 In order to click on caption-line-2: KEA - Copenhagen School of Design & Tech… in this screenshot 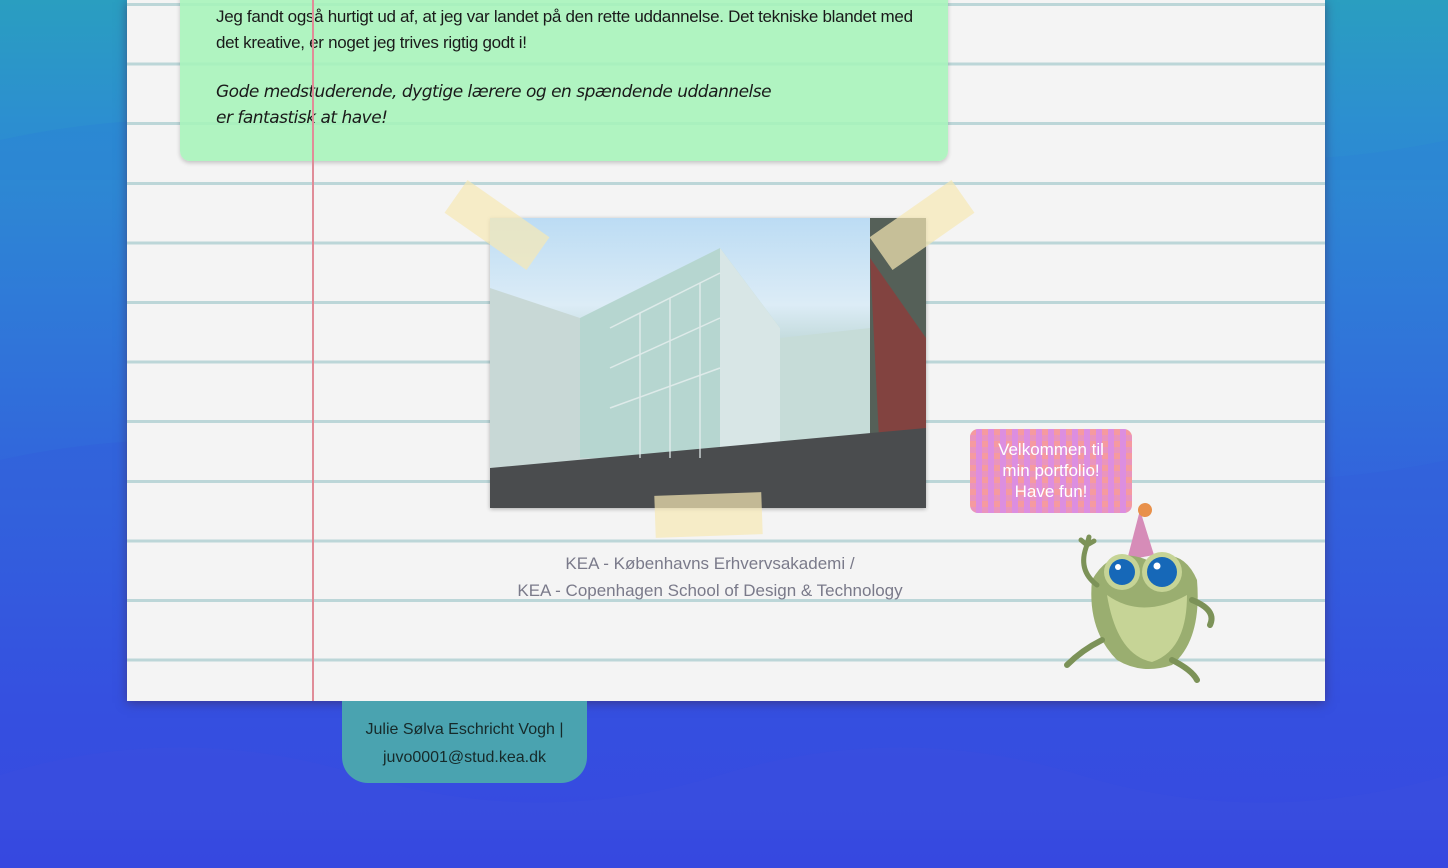, I will do `click(710, 590)`.